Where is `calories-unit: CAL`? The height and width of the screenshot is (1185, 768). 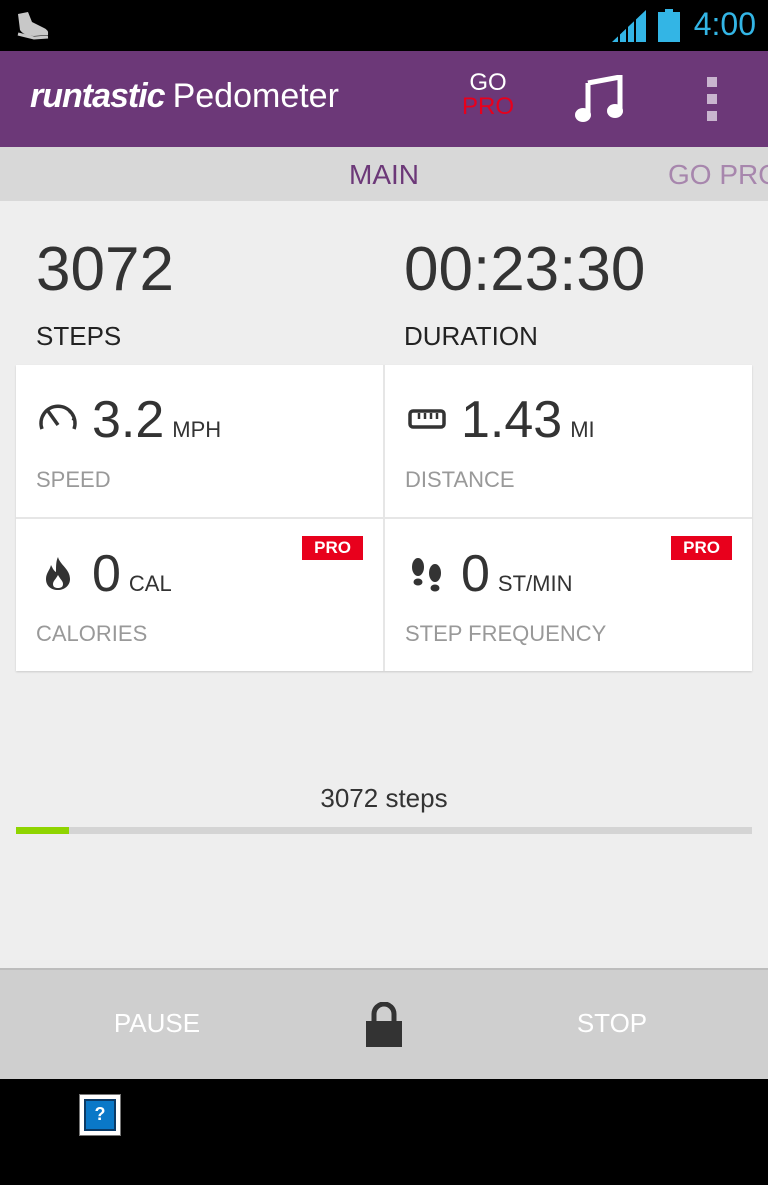
calories-unit: CAL is located at coordinates (150, 583).